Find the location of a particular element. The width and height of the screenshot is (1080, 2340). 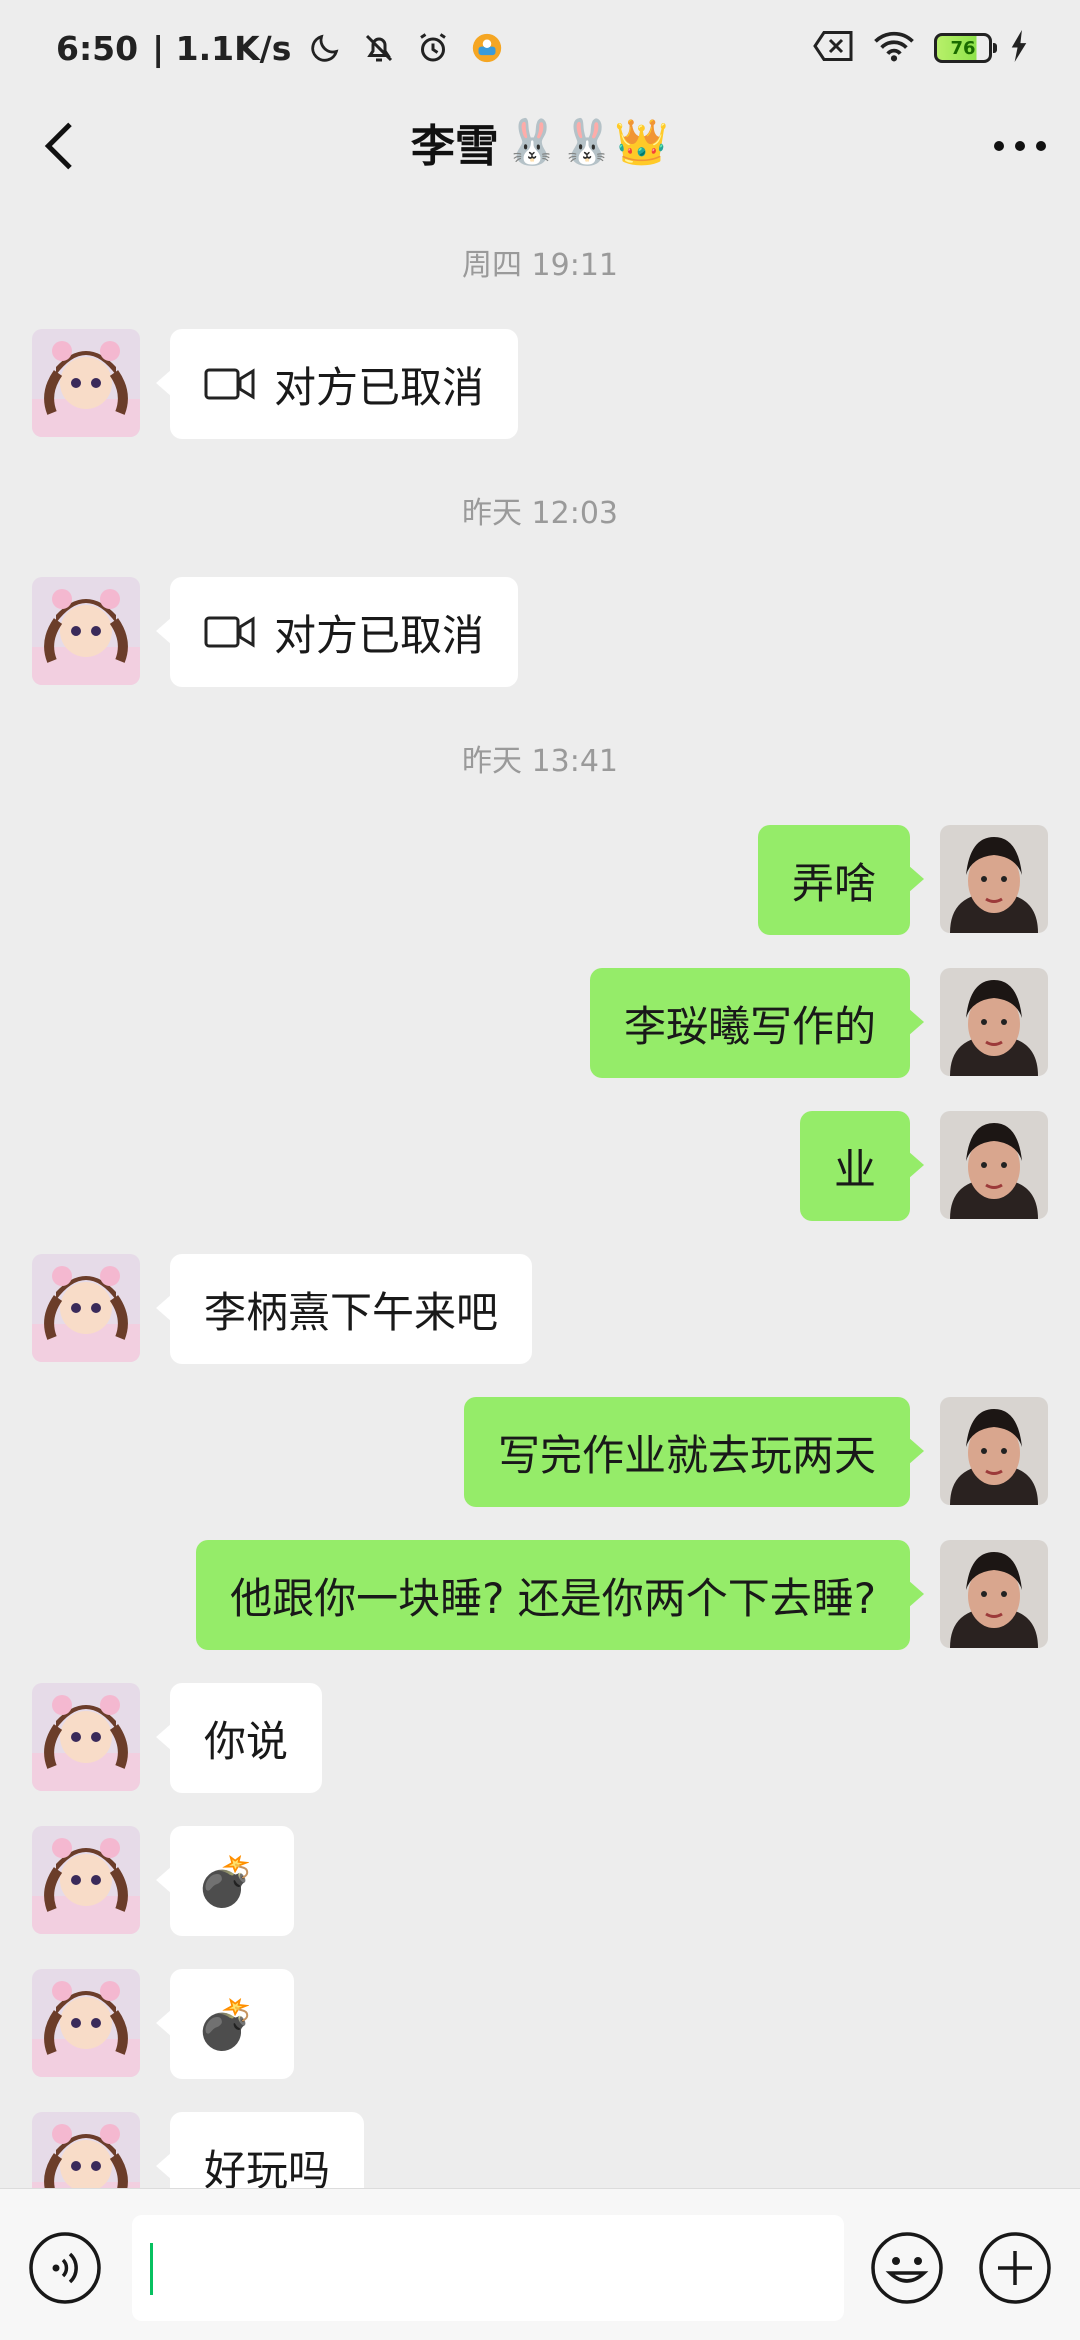

message-text: 他跟你一块睡? 还是你两个下去睡? is located at coordinates (553, 1598).